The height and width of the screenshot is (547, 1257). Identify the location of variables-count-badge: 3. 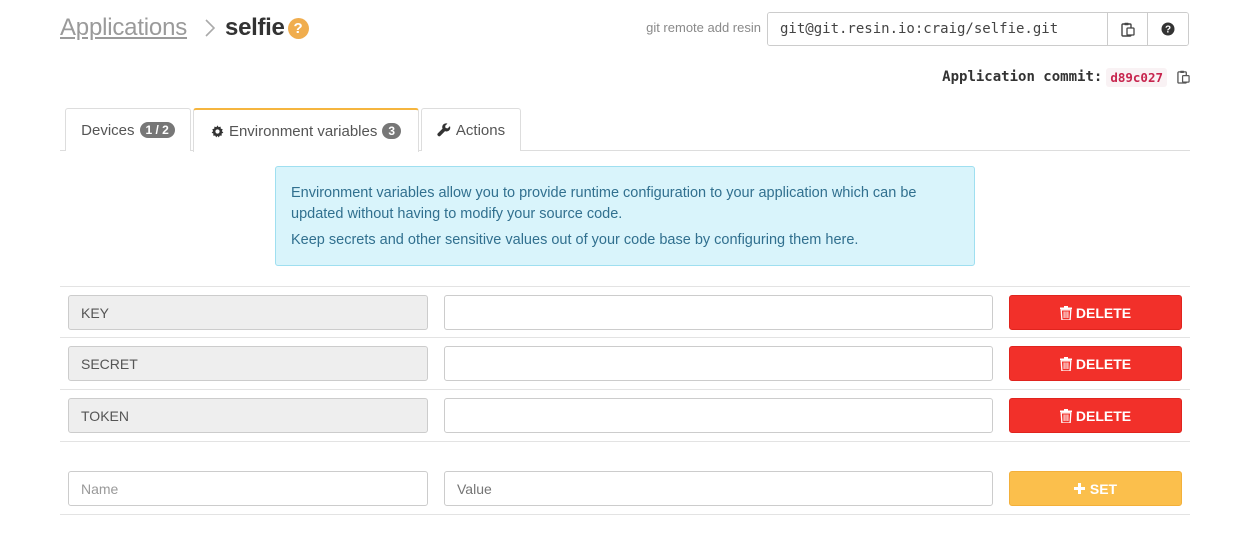
(392, 131).